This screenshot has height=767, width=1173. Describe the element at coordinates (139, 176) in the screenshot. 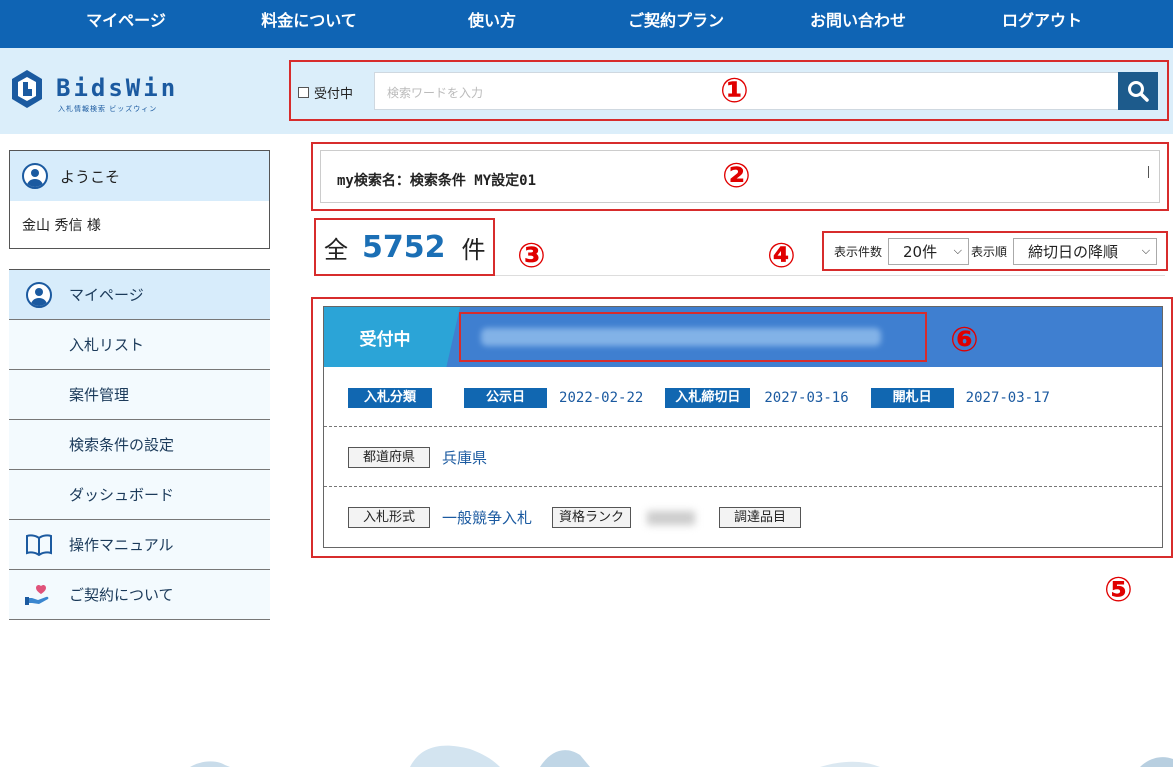

I see `welcome-header: ようこそ` at that location.